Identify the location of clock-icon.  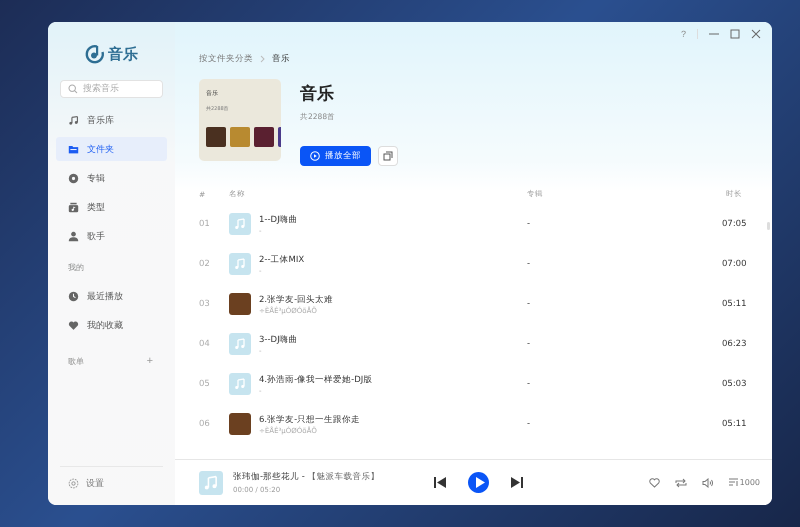
(73, 296).